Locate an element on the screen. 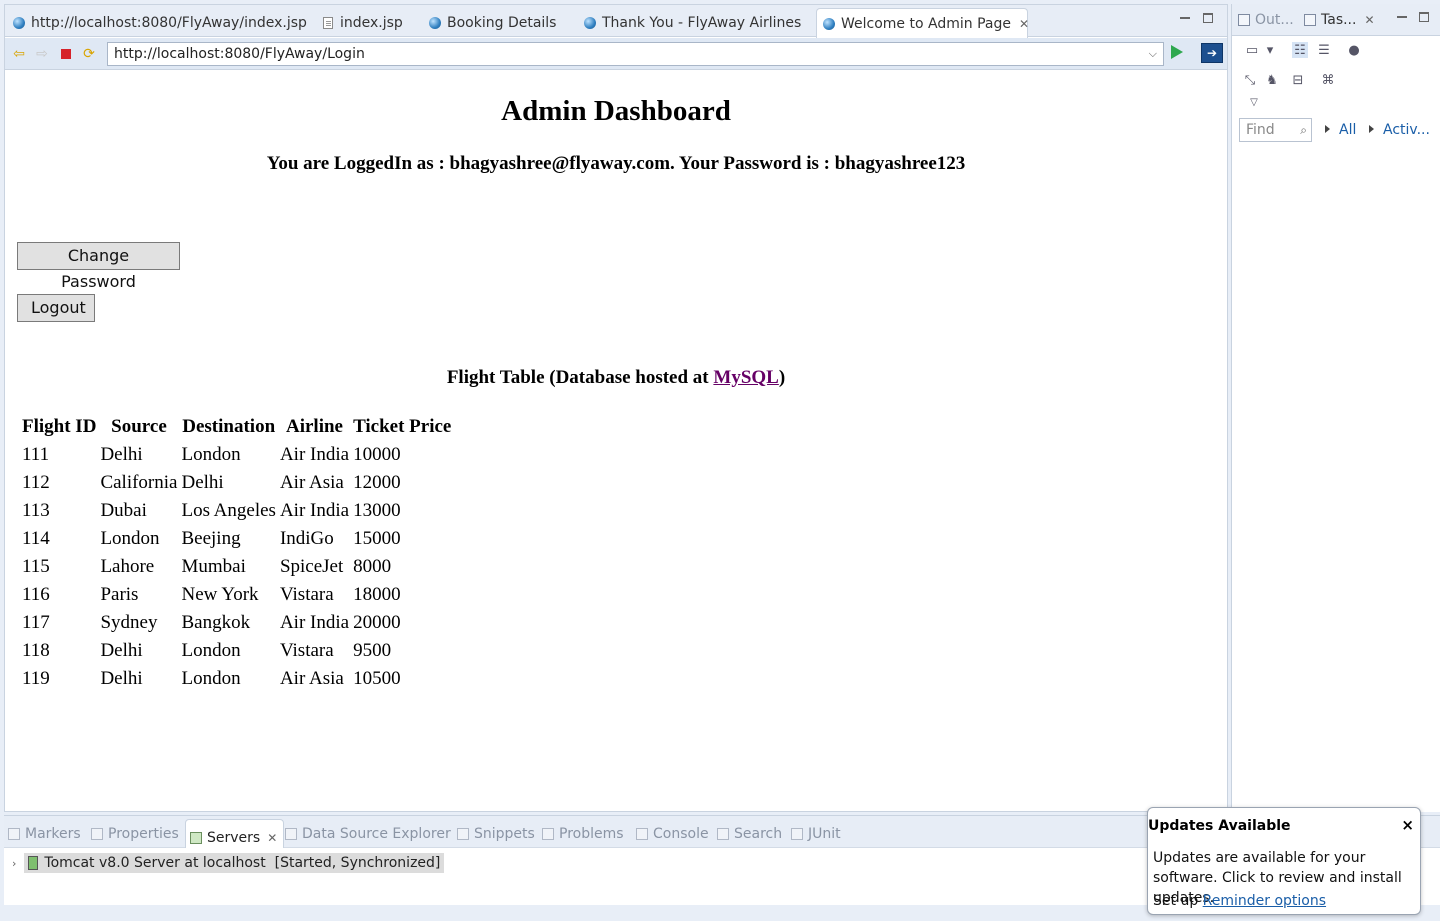 The image size is (1440, 921). table-row: 115 Lahore Mumbai SpiceJet 8000 is located at coordinates (236, 567).